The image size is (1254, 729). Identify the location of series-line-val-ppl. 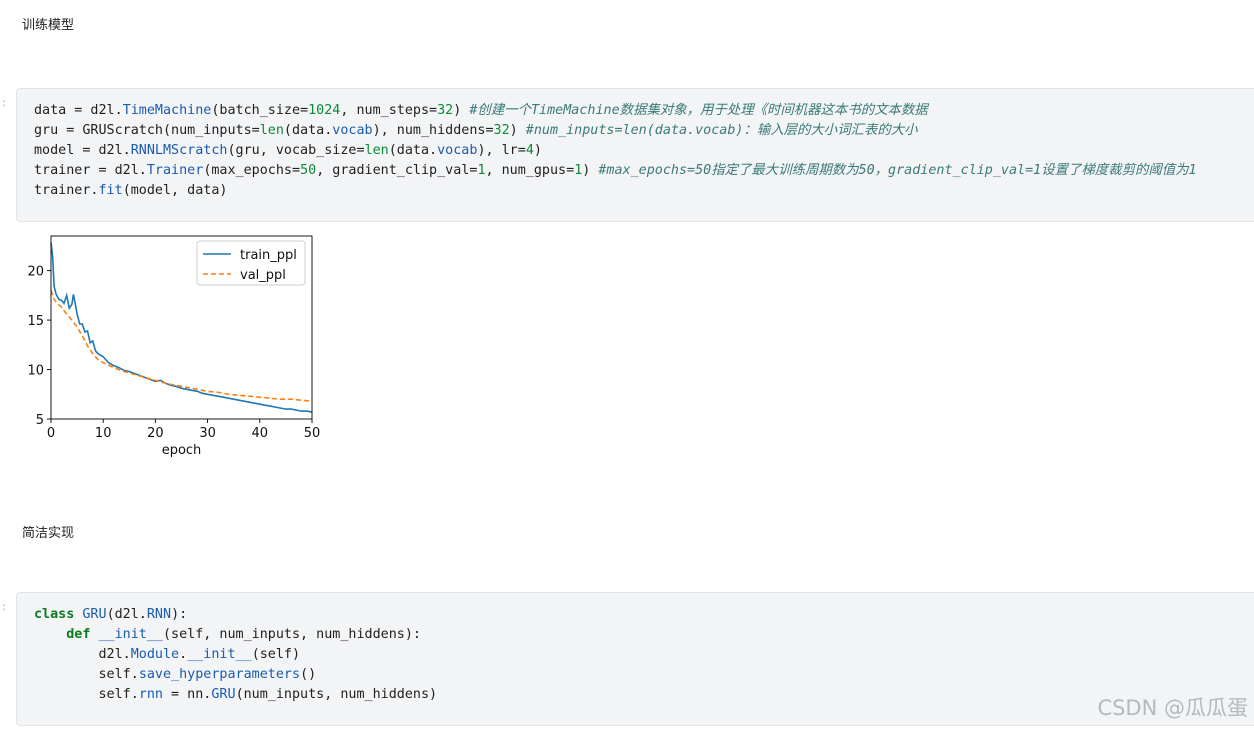
(181, 346).